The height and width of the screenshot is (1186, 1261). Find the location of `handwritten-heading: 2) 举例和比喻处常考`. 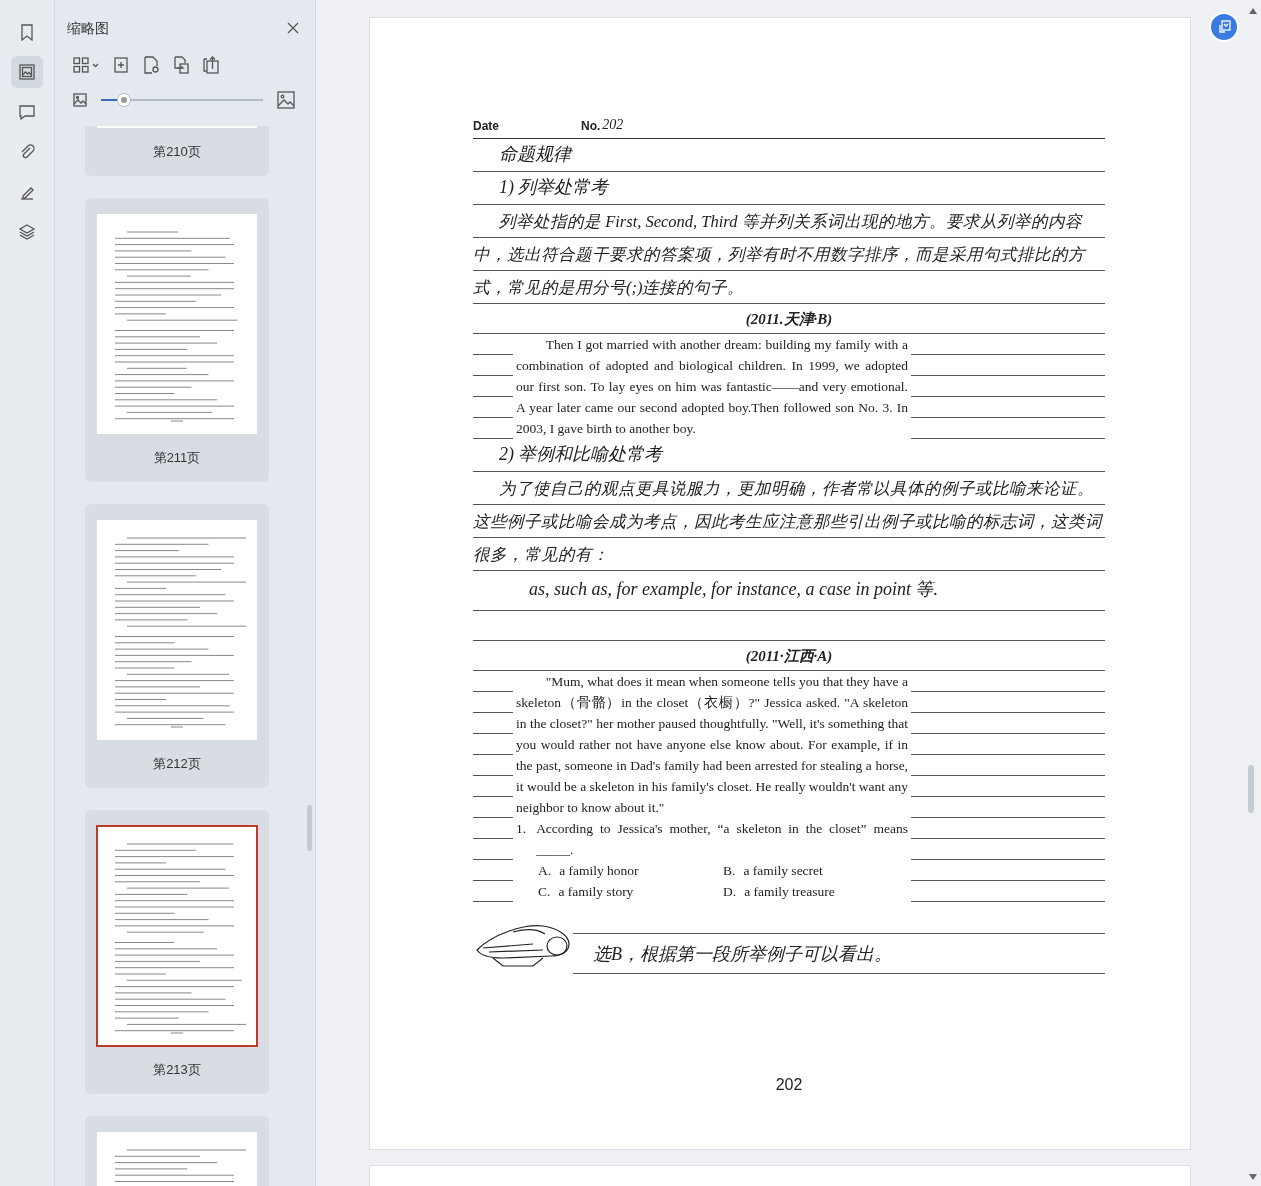

handwritten-heading: 2) 举例和比喻处常考 is located at coordinates (789, 455).